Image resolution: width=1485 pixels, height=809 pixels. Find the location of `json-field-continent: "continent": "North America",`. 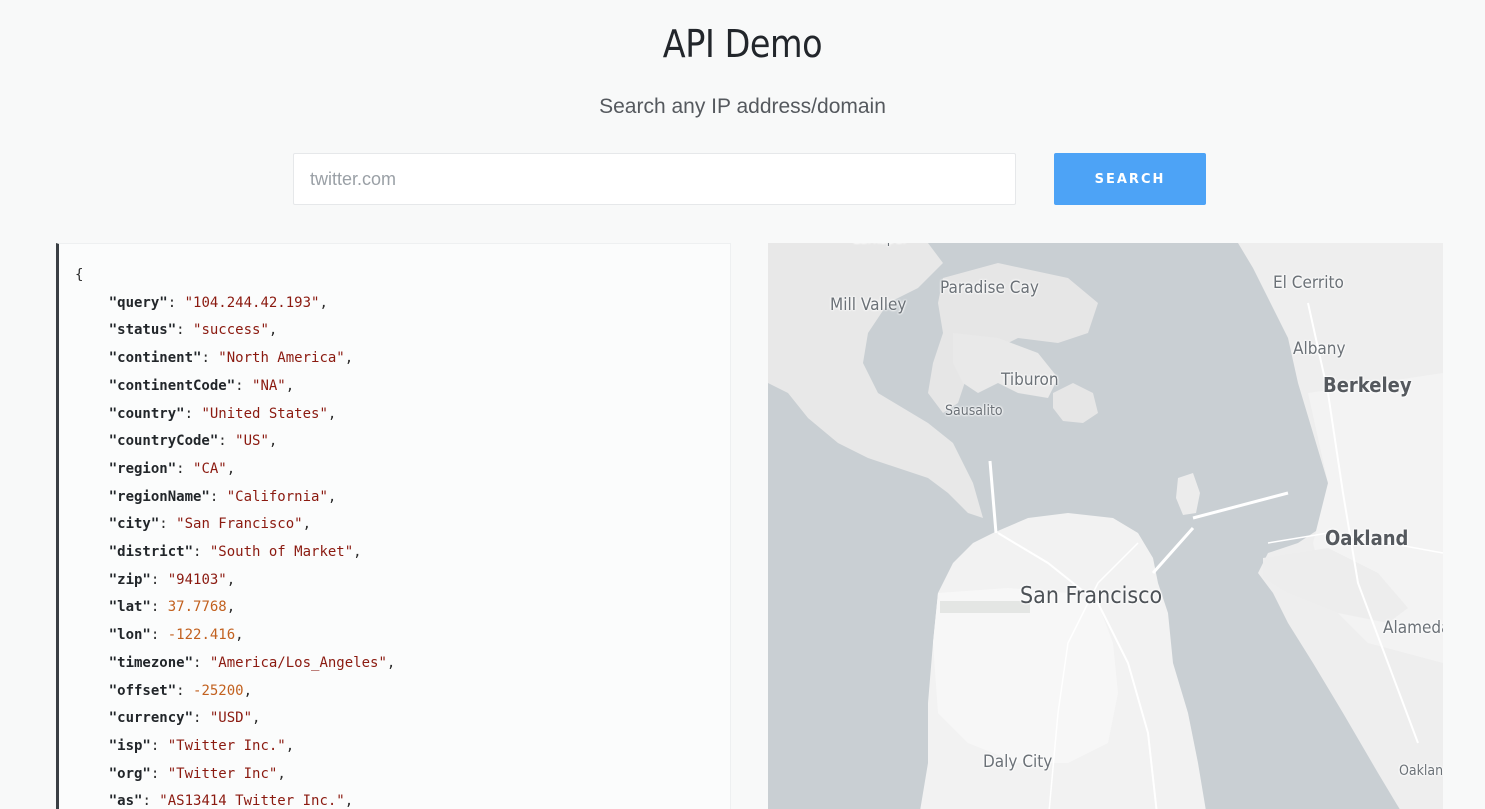

json-field-continent: "continent": "North America", is located at coordinates (231, 358).